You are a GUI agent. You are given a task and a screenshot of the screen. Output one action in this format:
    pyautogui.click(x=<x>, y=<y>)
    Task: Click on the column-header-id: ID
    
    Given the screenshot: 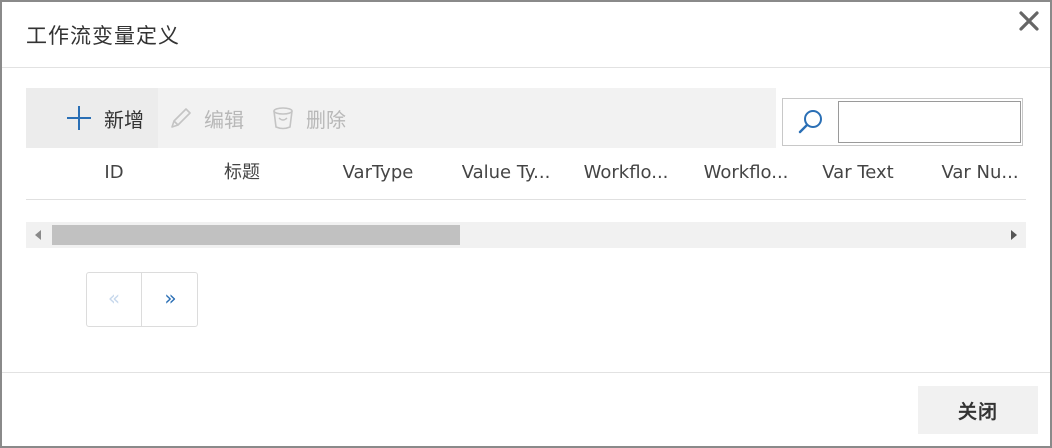 What is the action you would take?
    pyautogui.click(x=114, y=174)
    